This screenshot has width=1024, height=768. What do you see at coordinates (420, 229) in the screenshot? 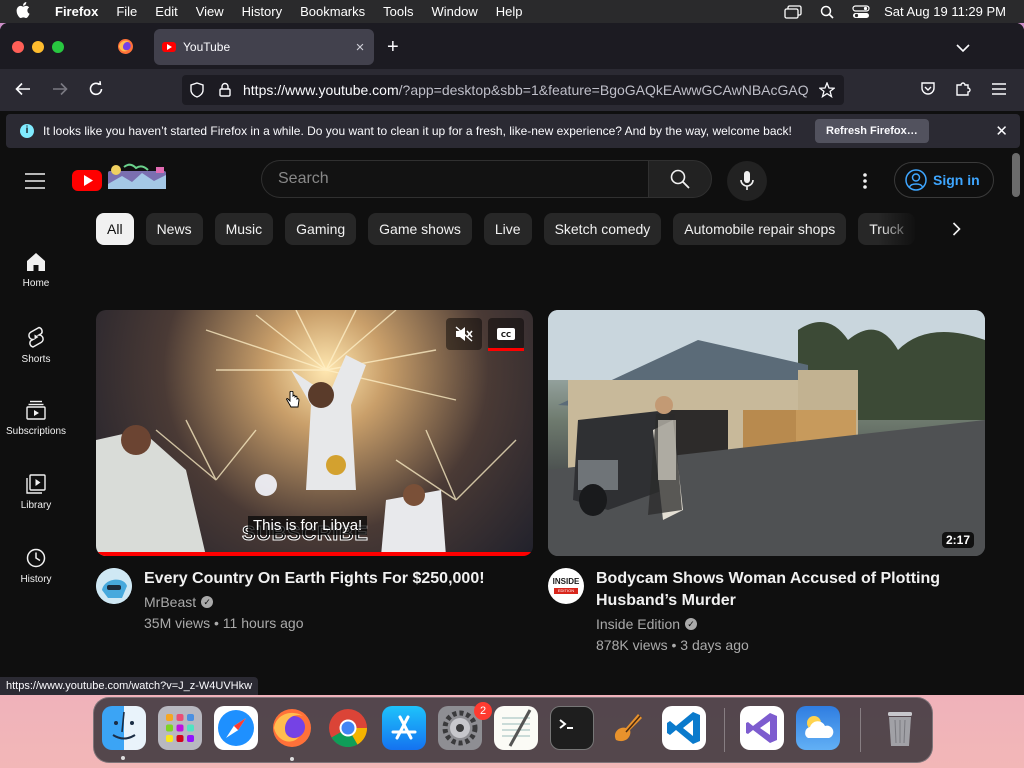
I see `chip-game-shows: Game shows` at bounding box center [420, 229].